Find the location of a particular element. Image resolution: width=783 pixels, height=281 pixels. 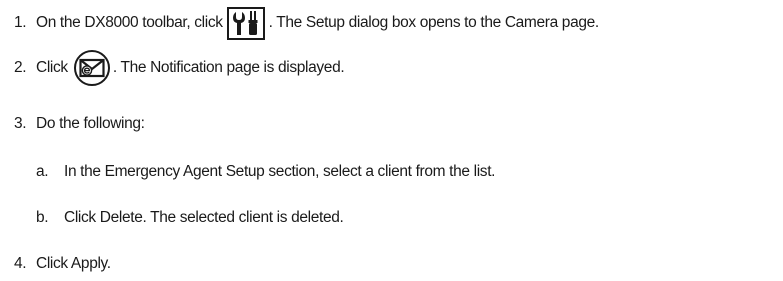

substep-letter: a. is located at coordinates (42, 171).